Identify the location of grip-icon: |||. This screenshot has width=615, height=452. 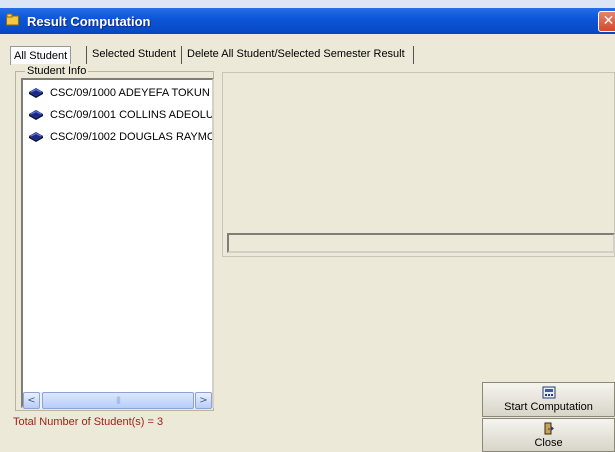
(118, 400).